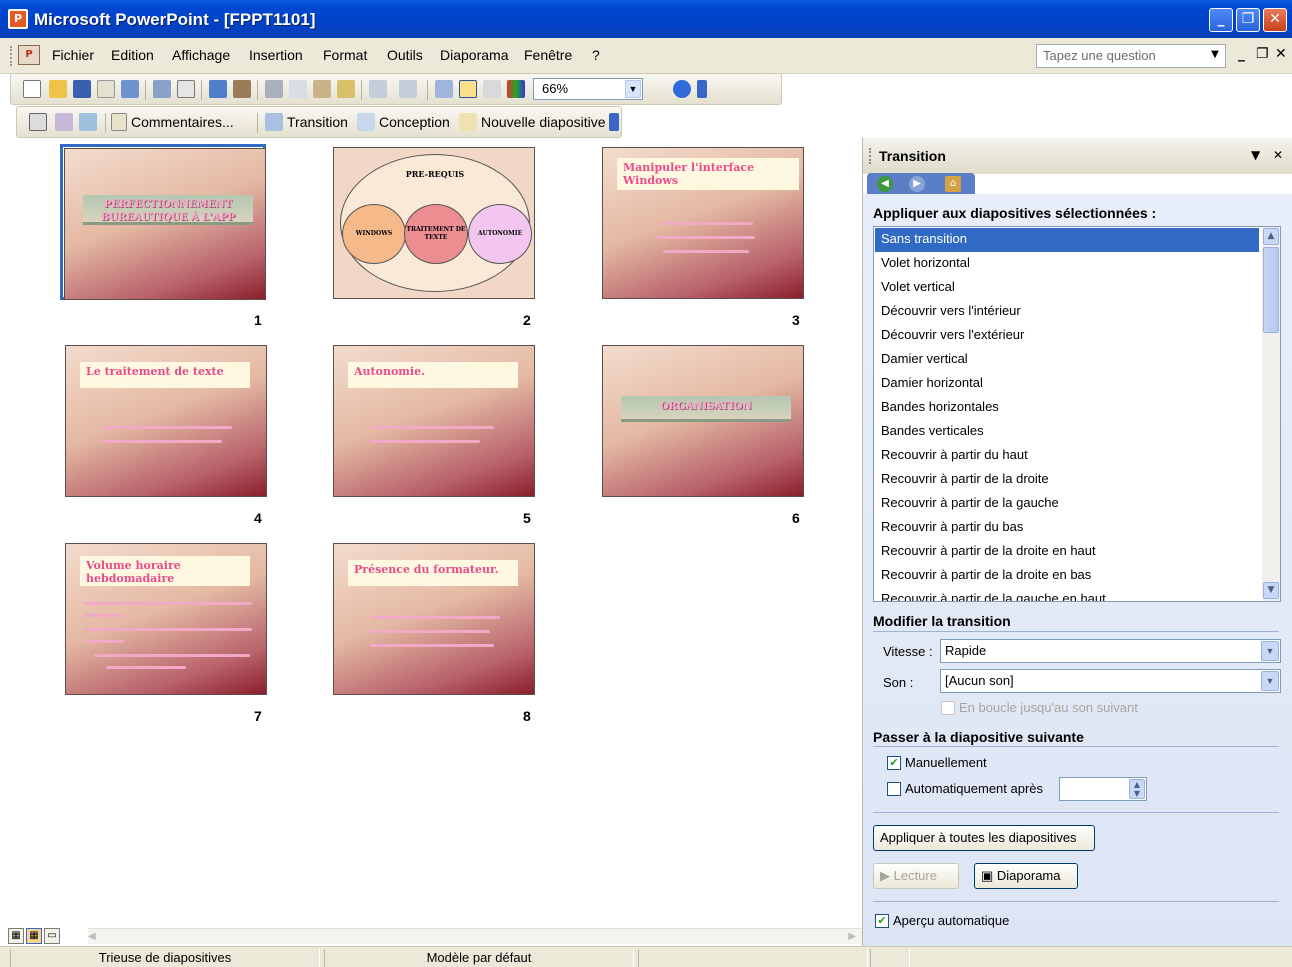 The width and height of the screenshot is (1292, 967). What do you see at coordinates (106, 89) in the screenshot?
I see `permission-icon` at bounding box center [106, 89].